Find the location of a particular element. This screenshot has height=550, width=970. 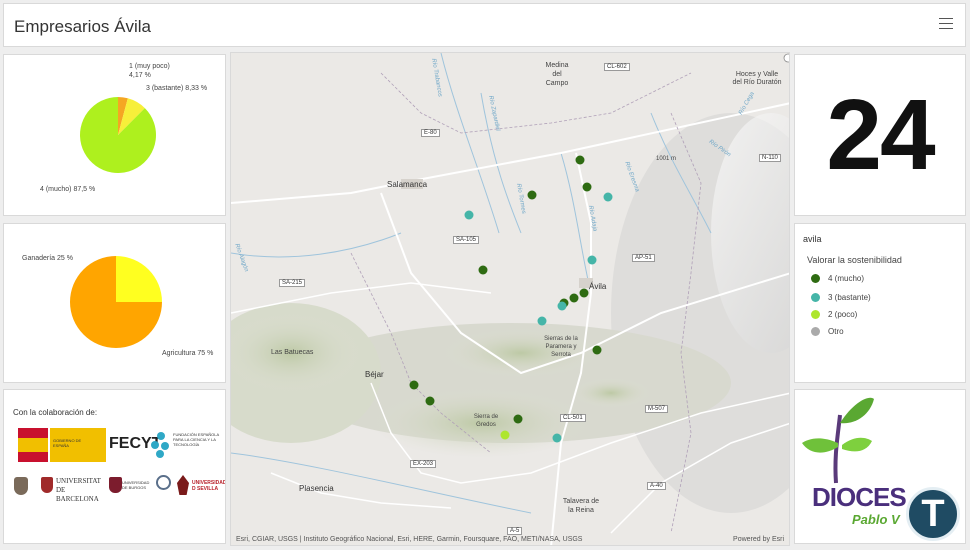

legend-dot-bastante is located at coordinates (815, 297).